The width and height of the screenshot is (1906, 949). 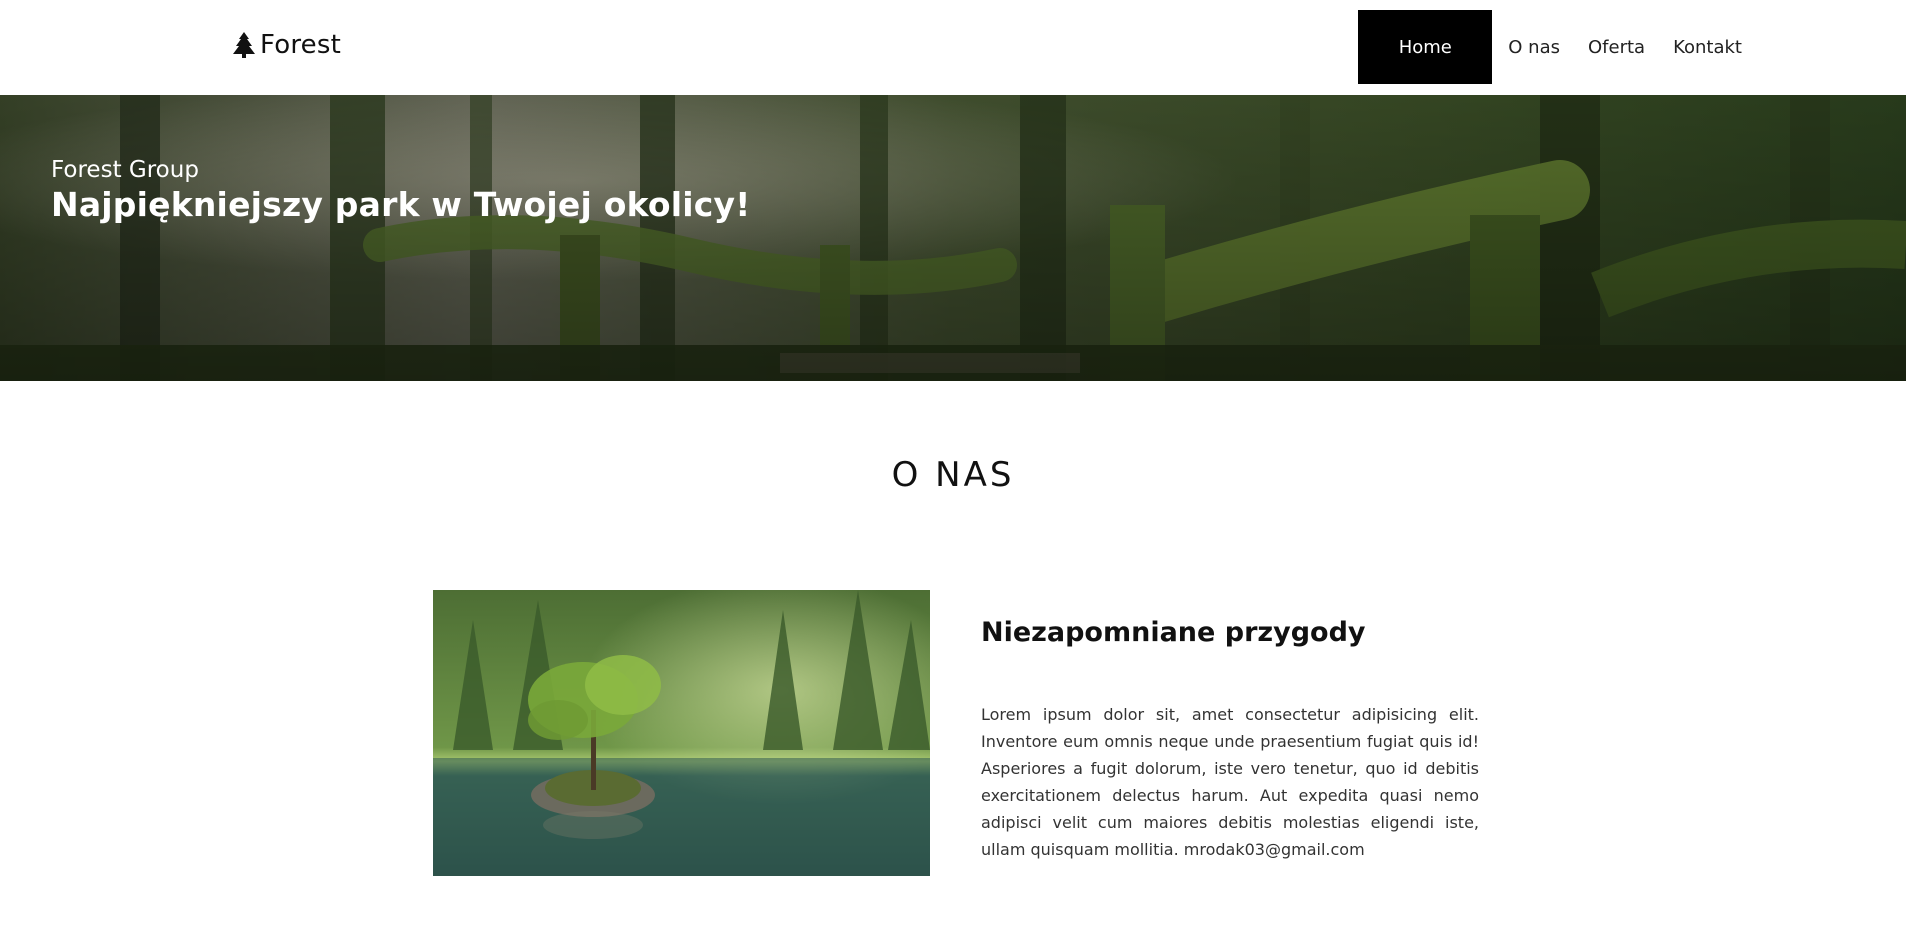 I want to click on section-title-about: O NAS, so click(x=953, y=475).